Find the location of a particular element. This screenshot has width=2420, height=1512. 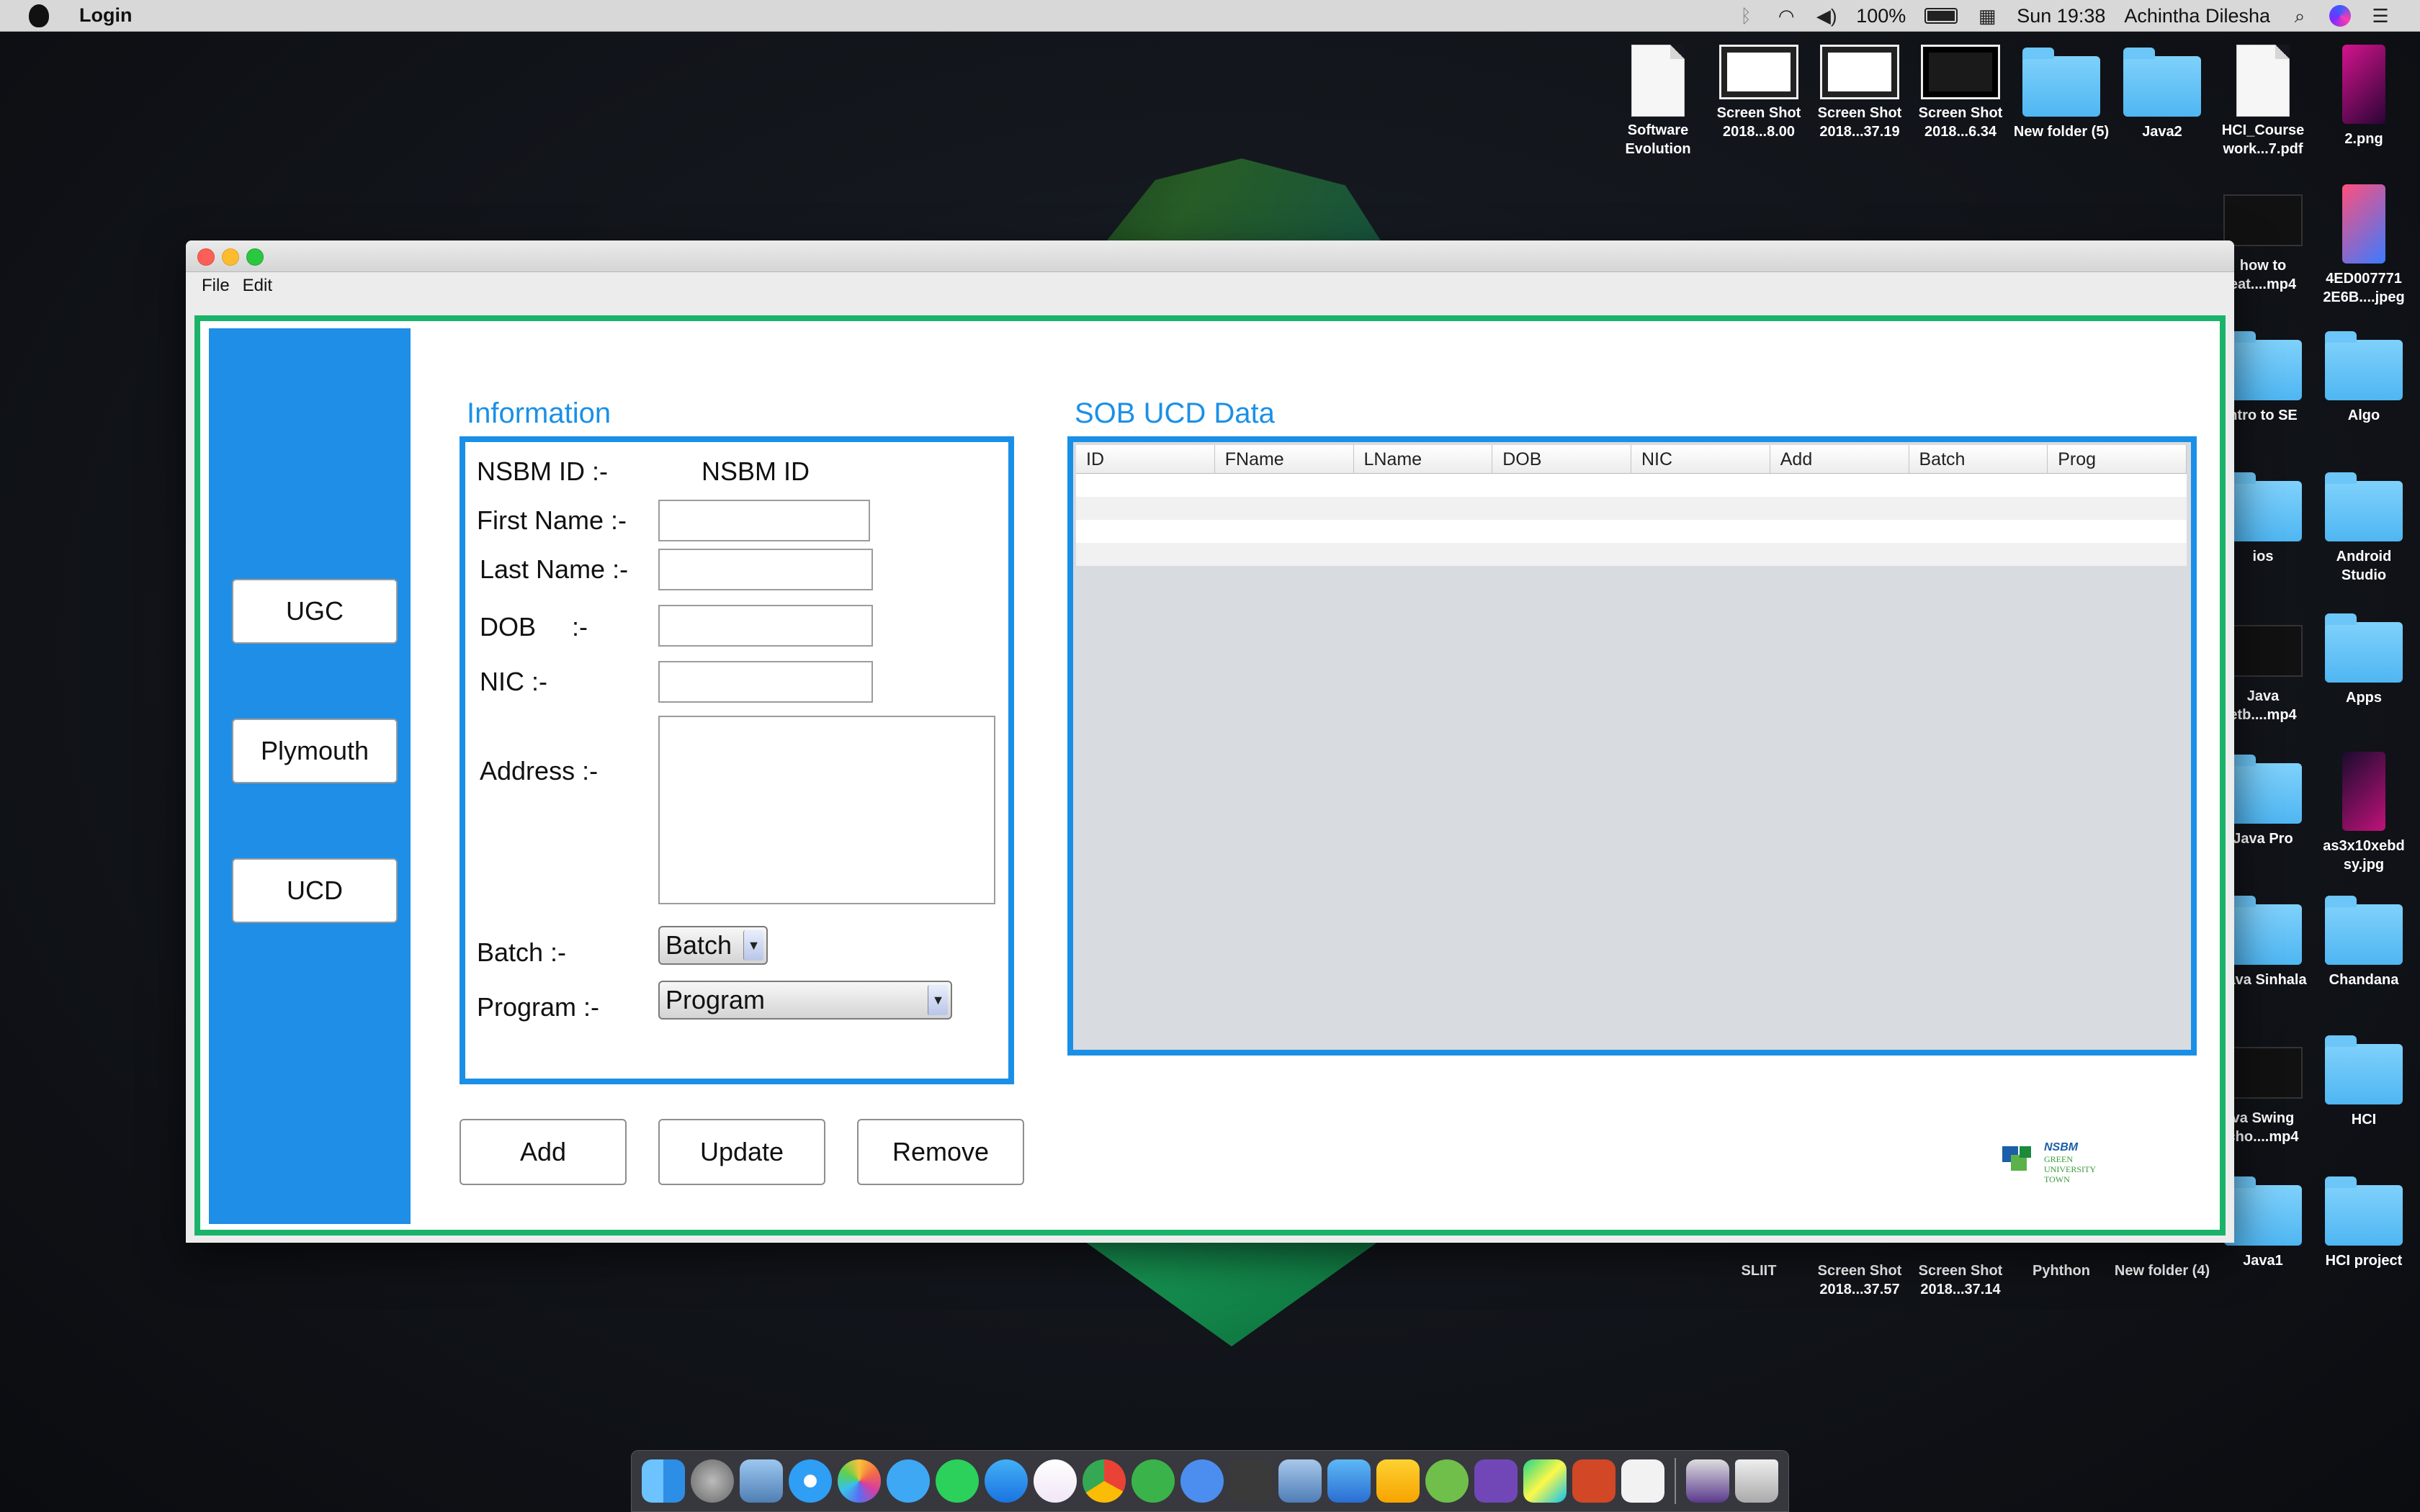

finder-icon is located at coordinates (663, 1481).